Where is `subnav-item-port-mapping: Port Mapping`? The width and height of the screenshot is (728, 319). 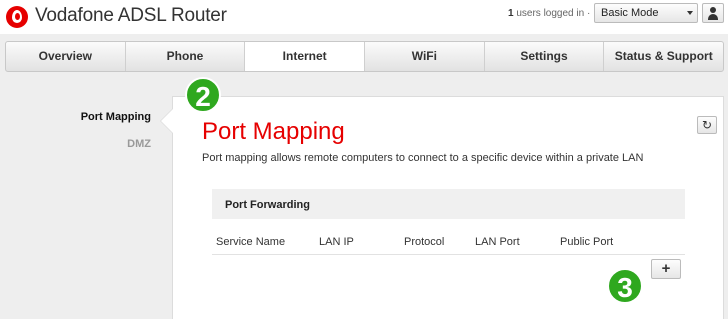
subnav-item-port-mapping: Port Mapping is located at coordinates (105, 117).